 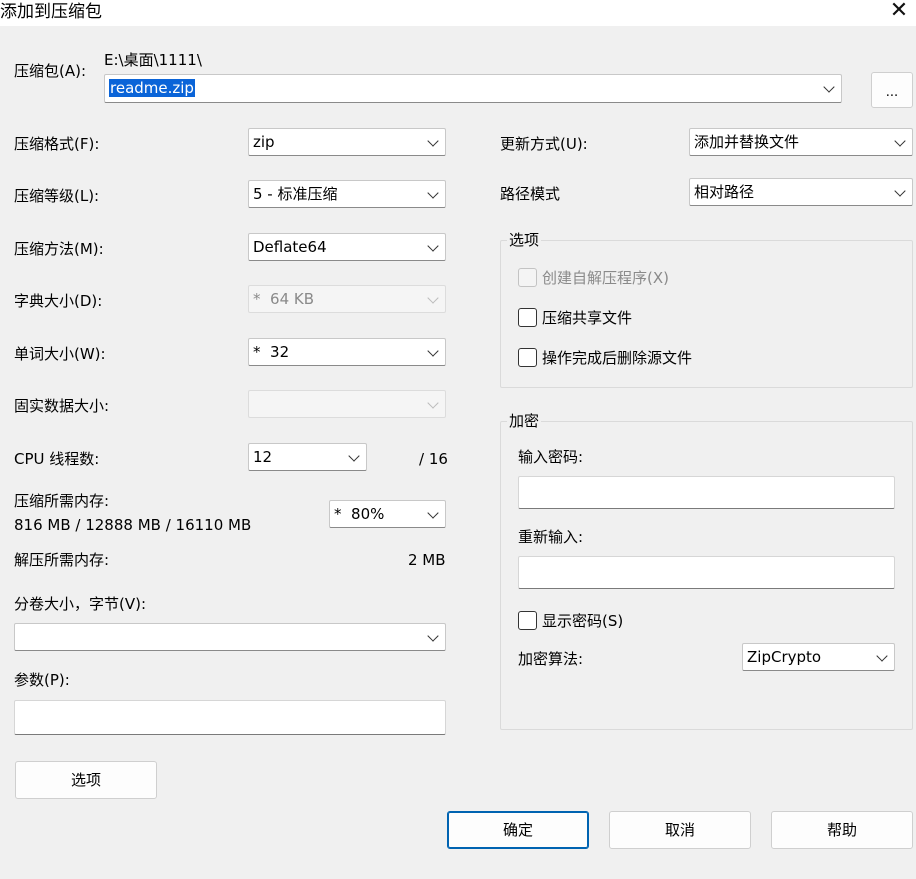 What do you see at coordinates (587, 318) in the screenshot?
I see `shared-label: 压缩共享文件` at bounding box center [587, 318].